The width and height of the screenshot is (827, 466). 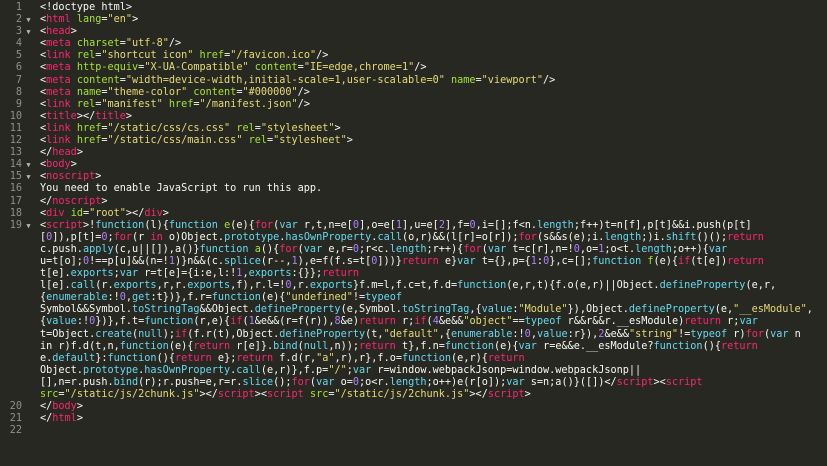 I want to click on code-token: :!, so click(x=83, y=322).